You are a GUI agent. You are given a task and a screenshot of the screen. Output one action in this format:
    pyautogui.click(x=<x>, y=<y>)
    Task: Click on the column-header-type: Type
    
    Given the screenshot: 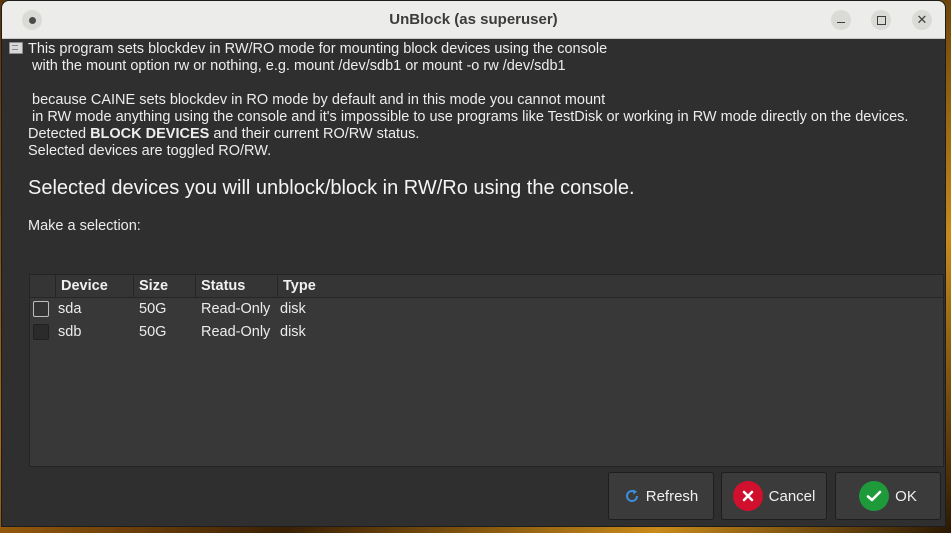 What is the action you would take?
    pyautogui.click(x=313, y=286)
    